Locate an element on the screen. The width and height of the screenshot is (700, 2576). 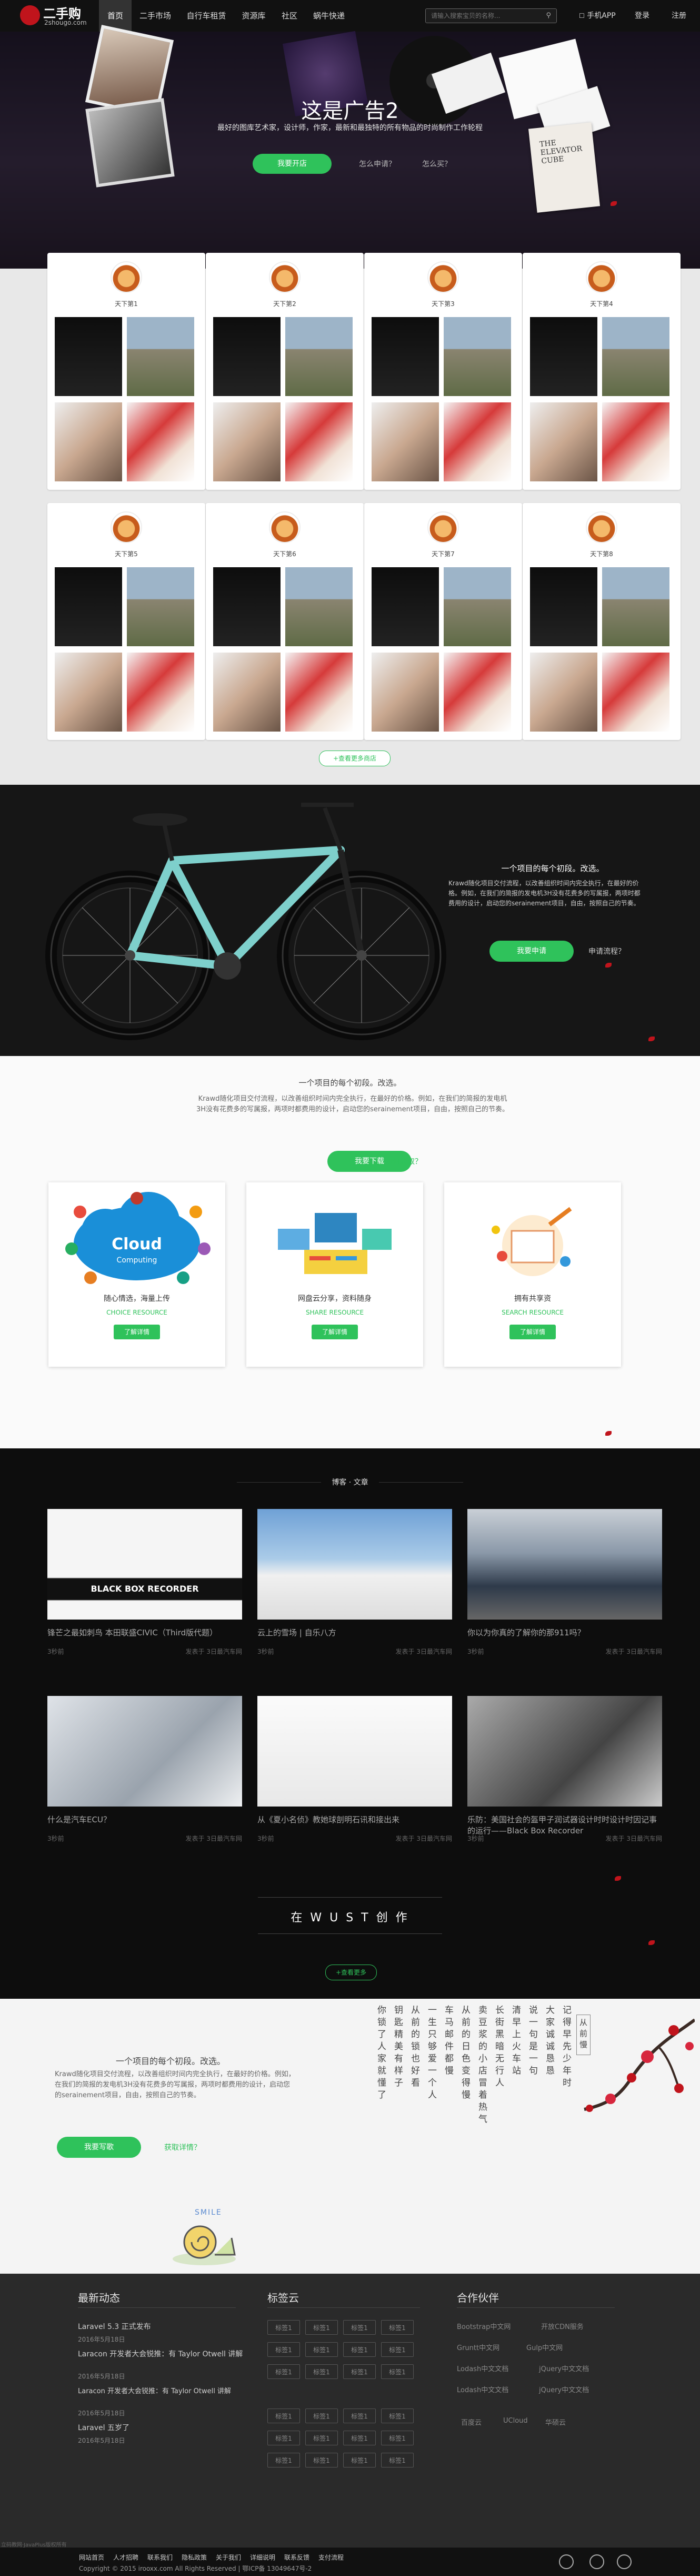
news-link: Laravel 5.3 正式发布 is located at coordinates (159, 2326).